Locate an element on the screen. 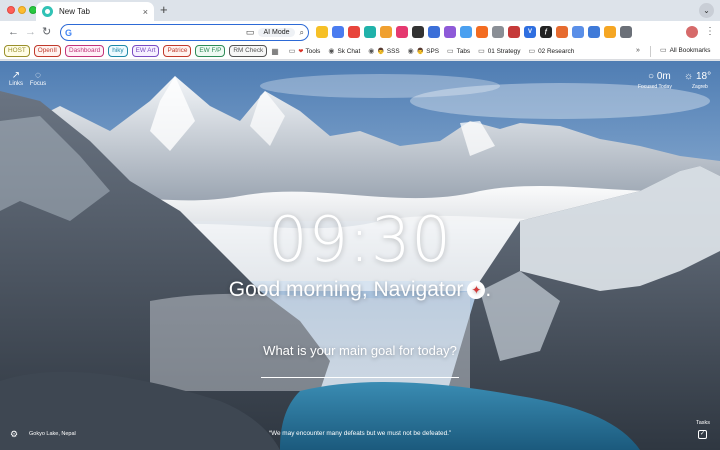 This screenshot has height=450, width=720. back-button: ← is located at coordinates (13, 32).